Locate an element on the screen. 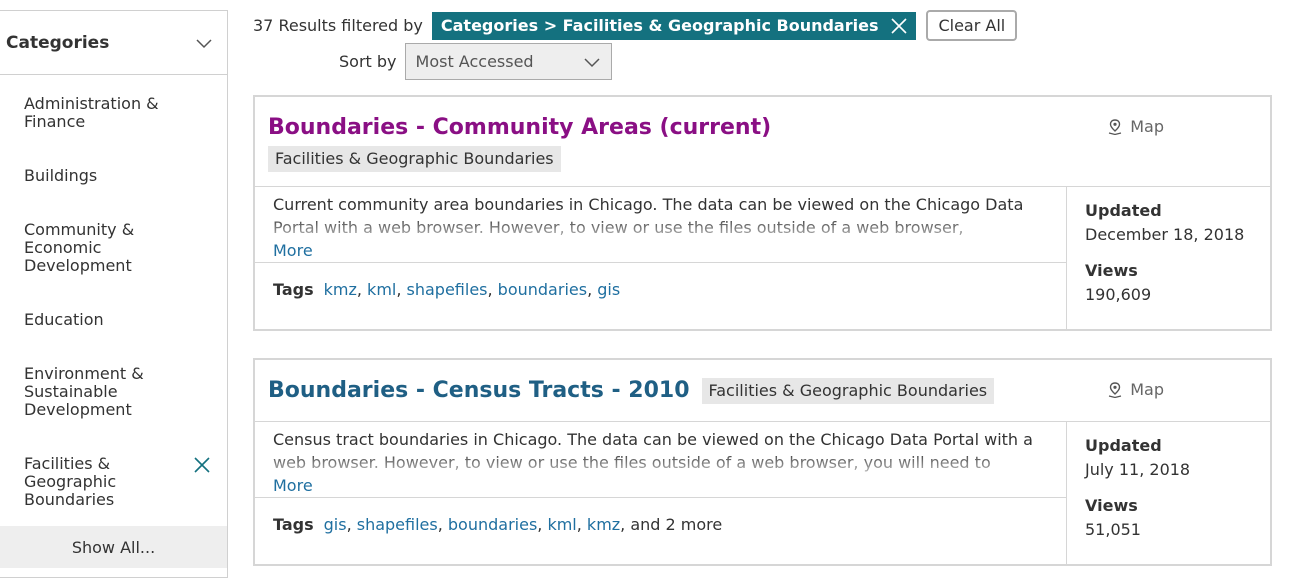 This screenshot has height=578, width=1290. categories-title: Categories is located at coordinates (58, 42).